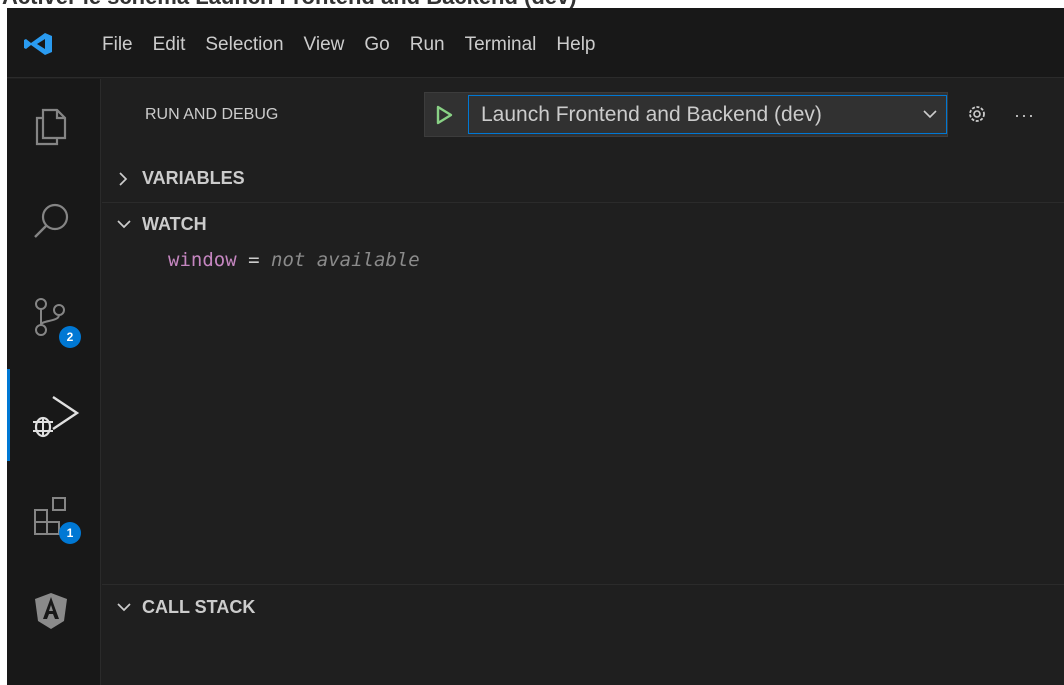  I want to click on launch-config-select: Launch Frontend and Backend (dev), so click(707, 114).